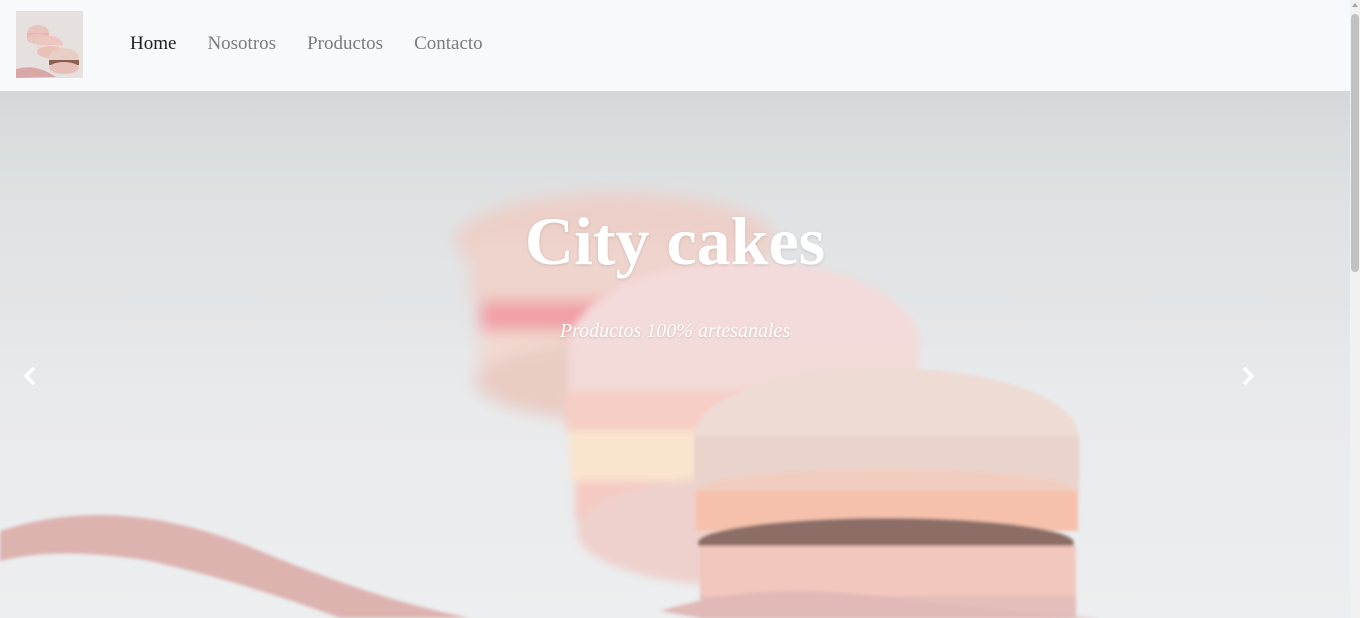 The width and height of the screenshot is (1360, 618). I want to click on chevron-right-icon, so click(1248, 376).